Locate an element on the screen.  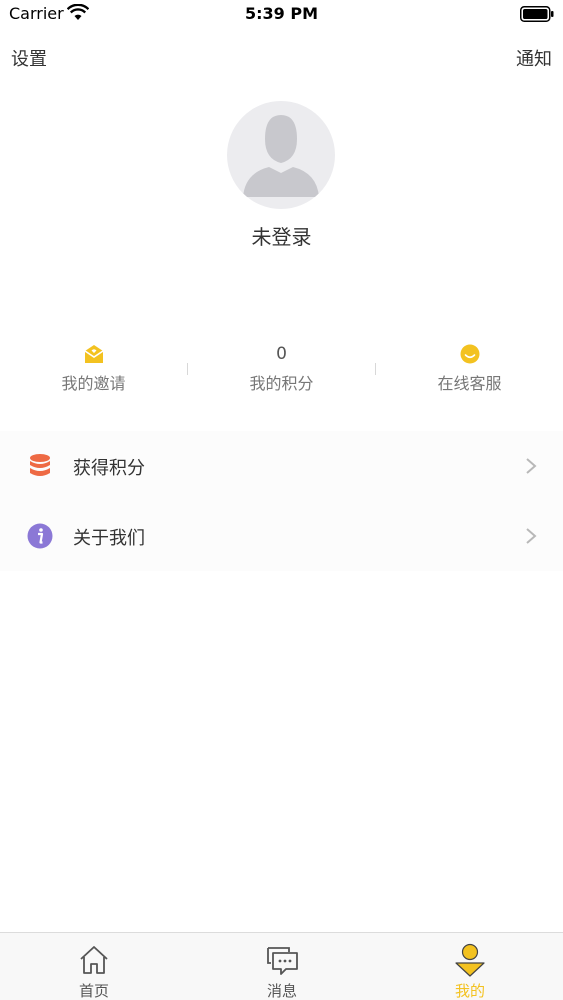
tab-label: 我的 is located at coordinates (469, 991).